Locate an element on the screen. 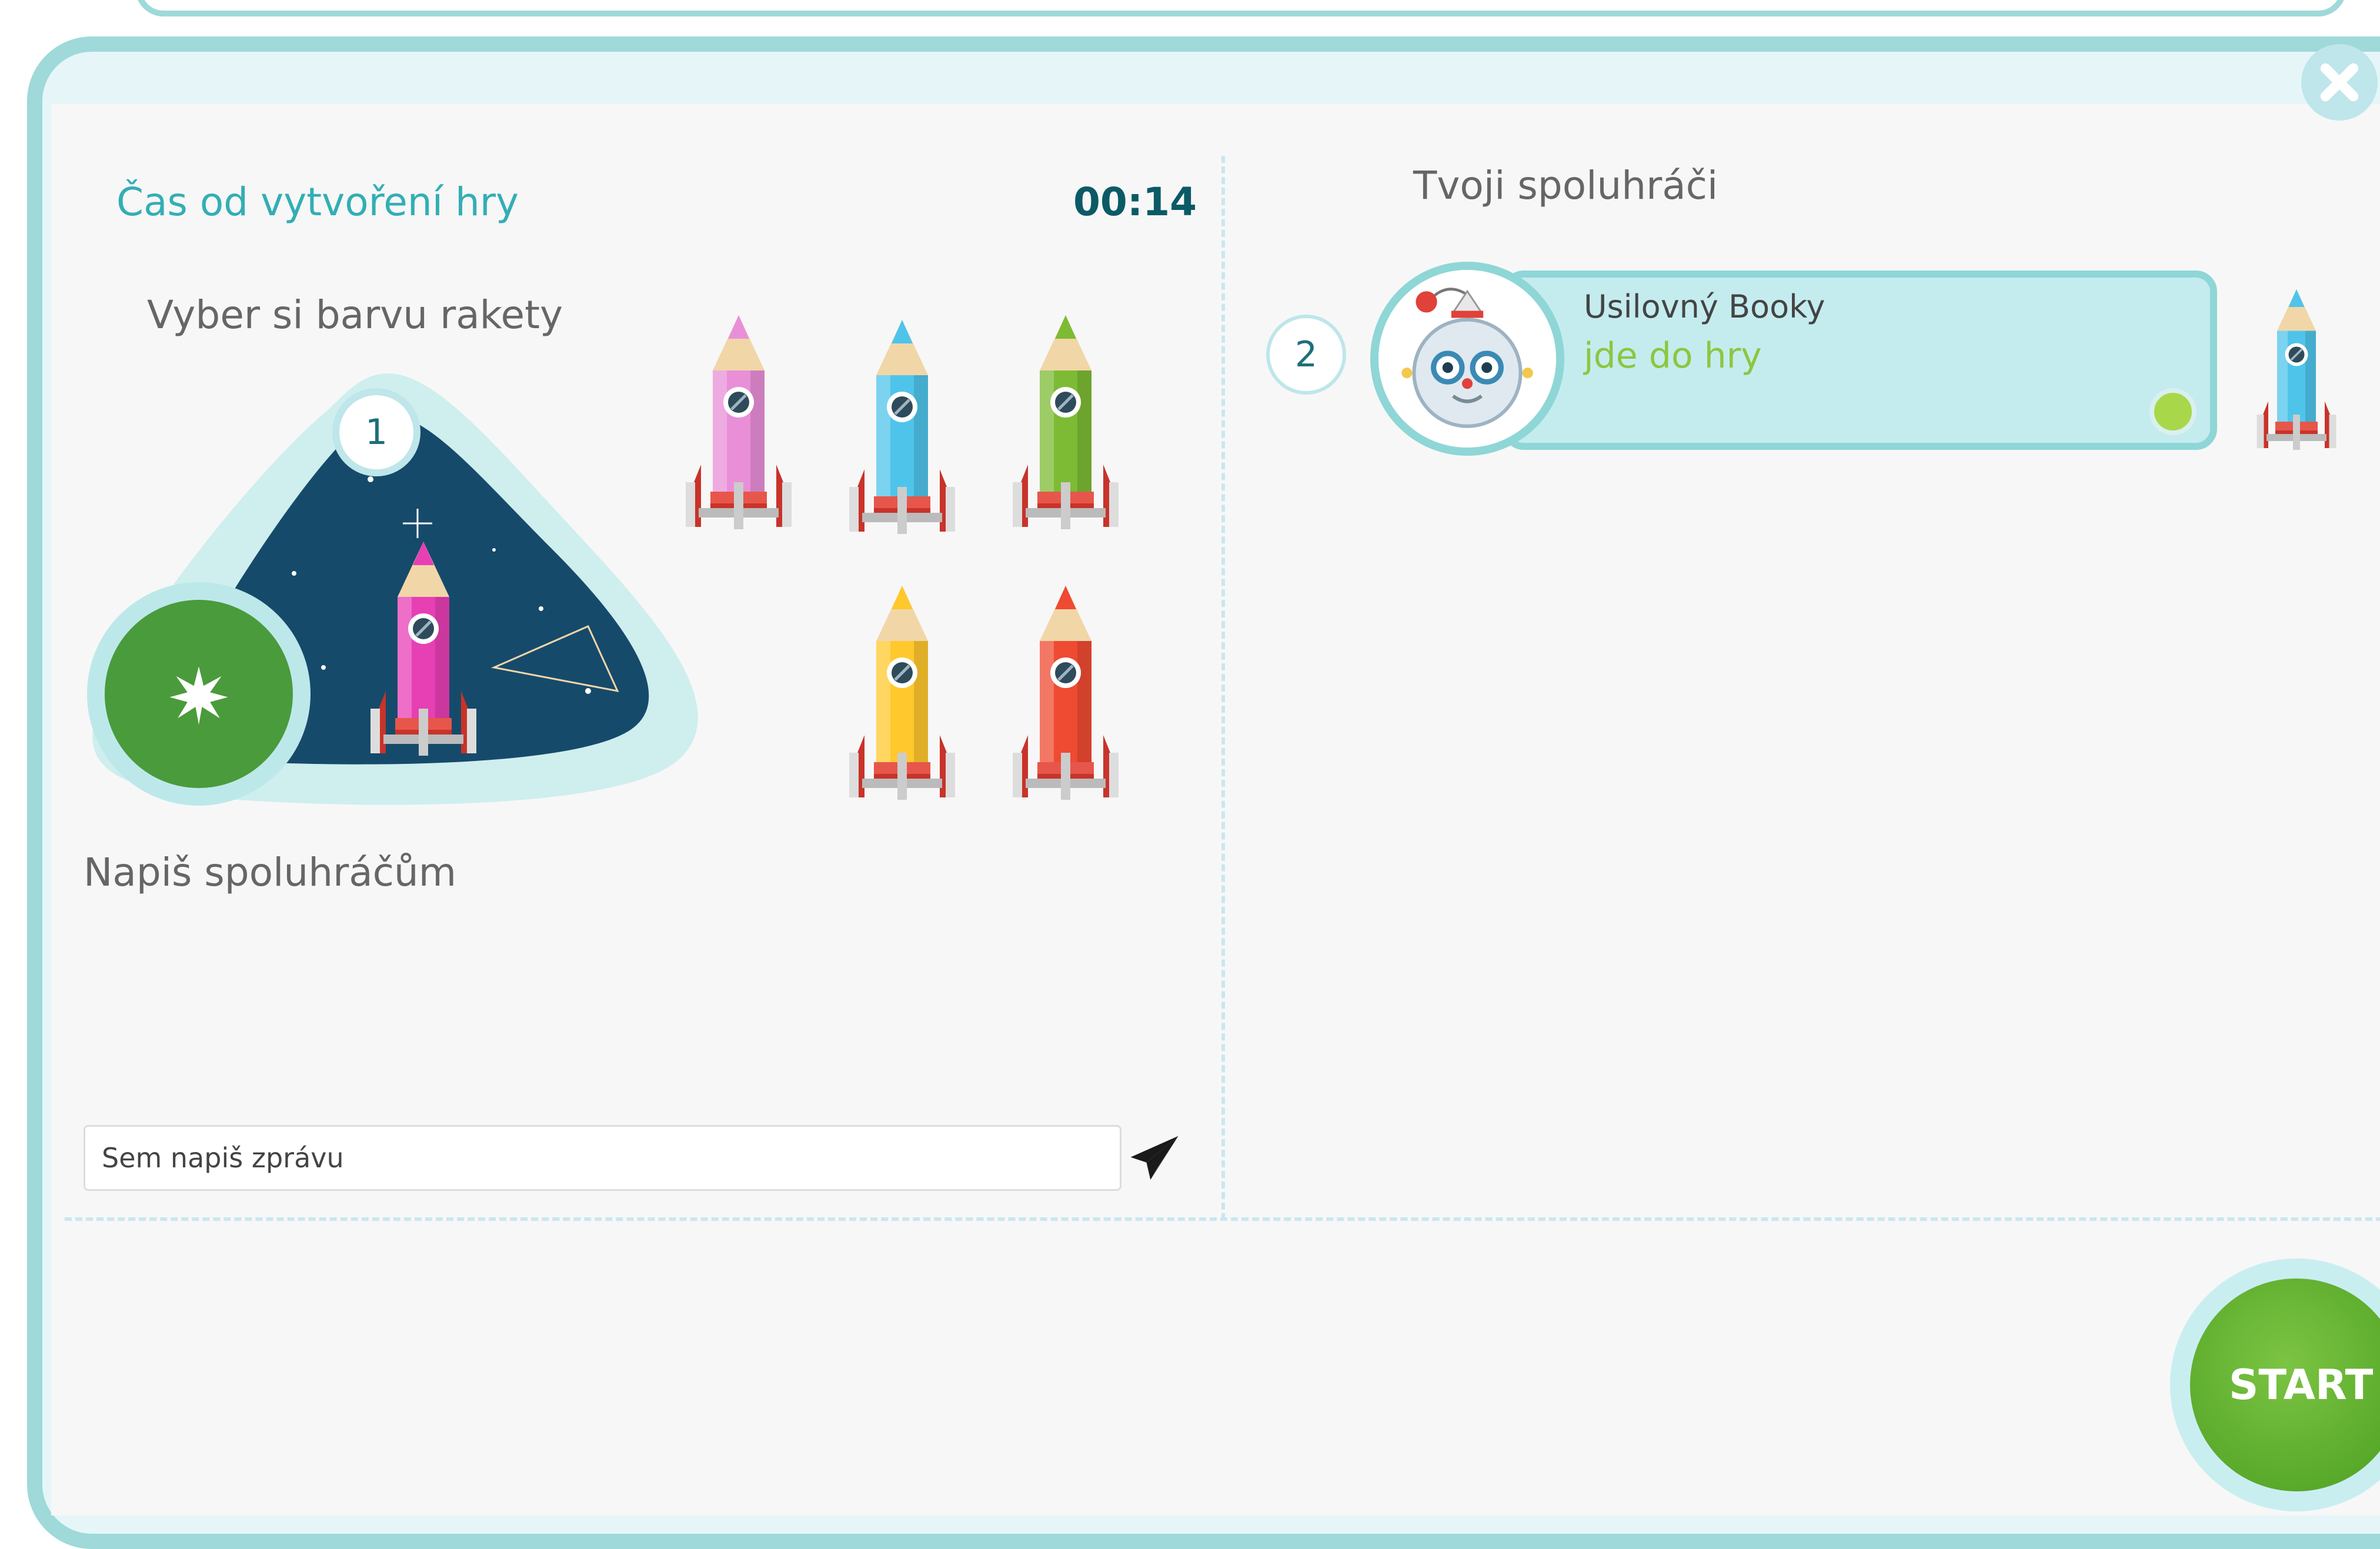  close-icon is located at coordinates (2339, 82).